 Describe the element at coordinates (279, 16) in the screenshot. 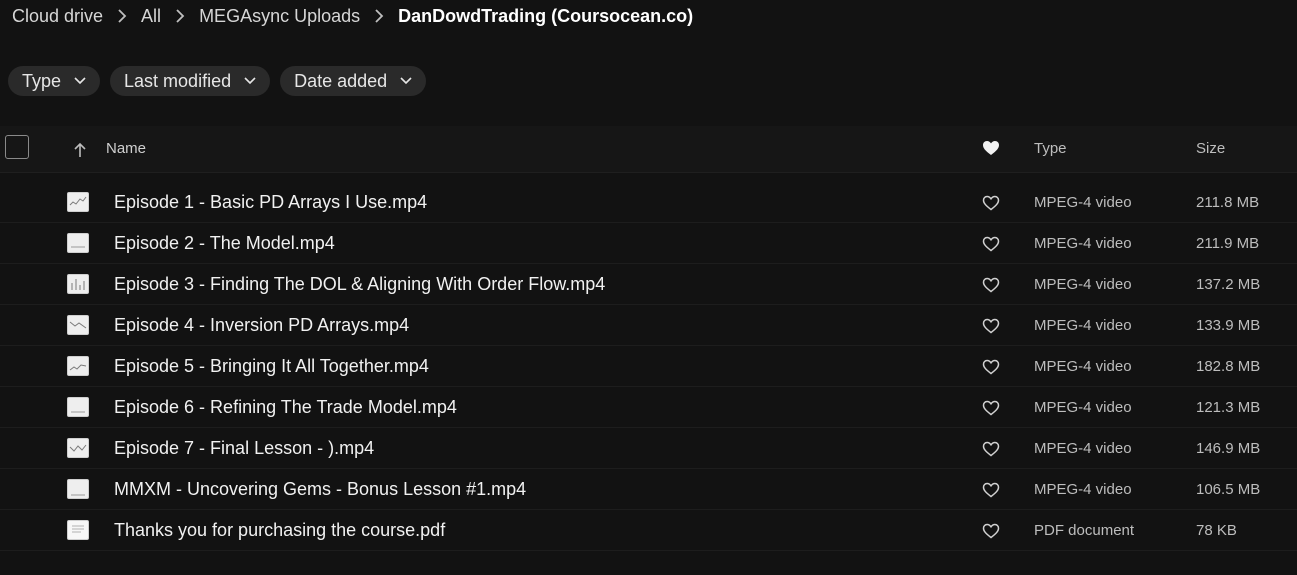

I see `breadcrumb-megasync-uploads: MEGAsync Uploads` at that location.